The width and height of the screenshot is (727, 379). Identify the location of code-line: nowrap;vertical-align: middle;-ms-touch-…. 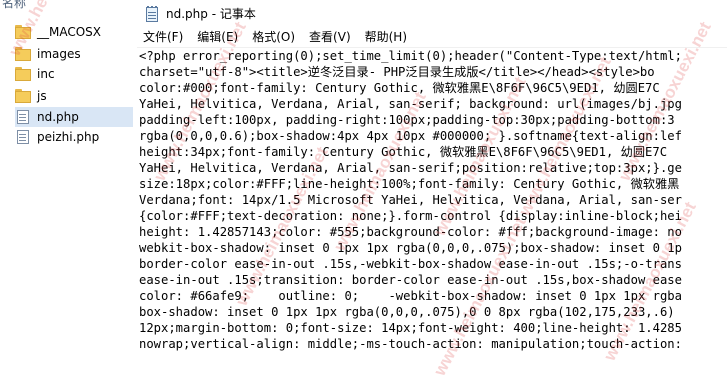
(410, 344).